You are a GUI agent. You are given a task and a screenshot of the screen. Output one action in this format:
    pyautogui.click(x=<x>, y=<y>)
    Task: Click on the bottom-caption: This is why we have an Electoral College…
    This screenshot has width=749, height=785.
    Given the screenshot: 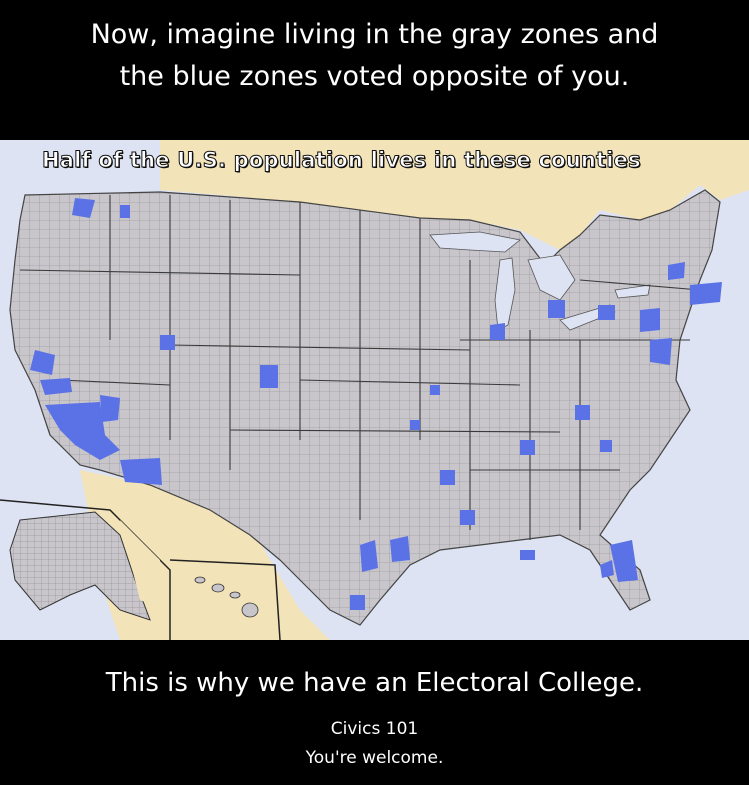 What is the action you would take?
    pyautogui.click(x=374, y=683)
    